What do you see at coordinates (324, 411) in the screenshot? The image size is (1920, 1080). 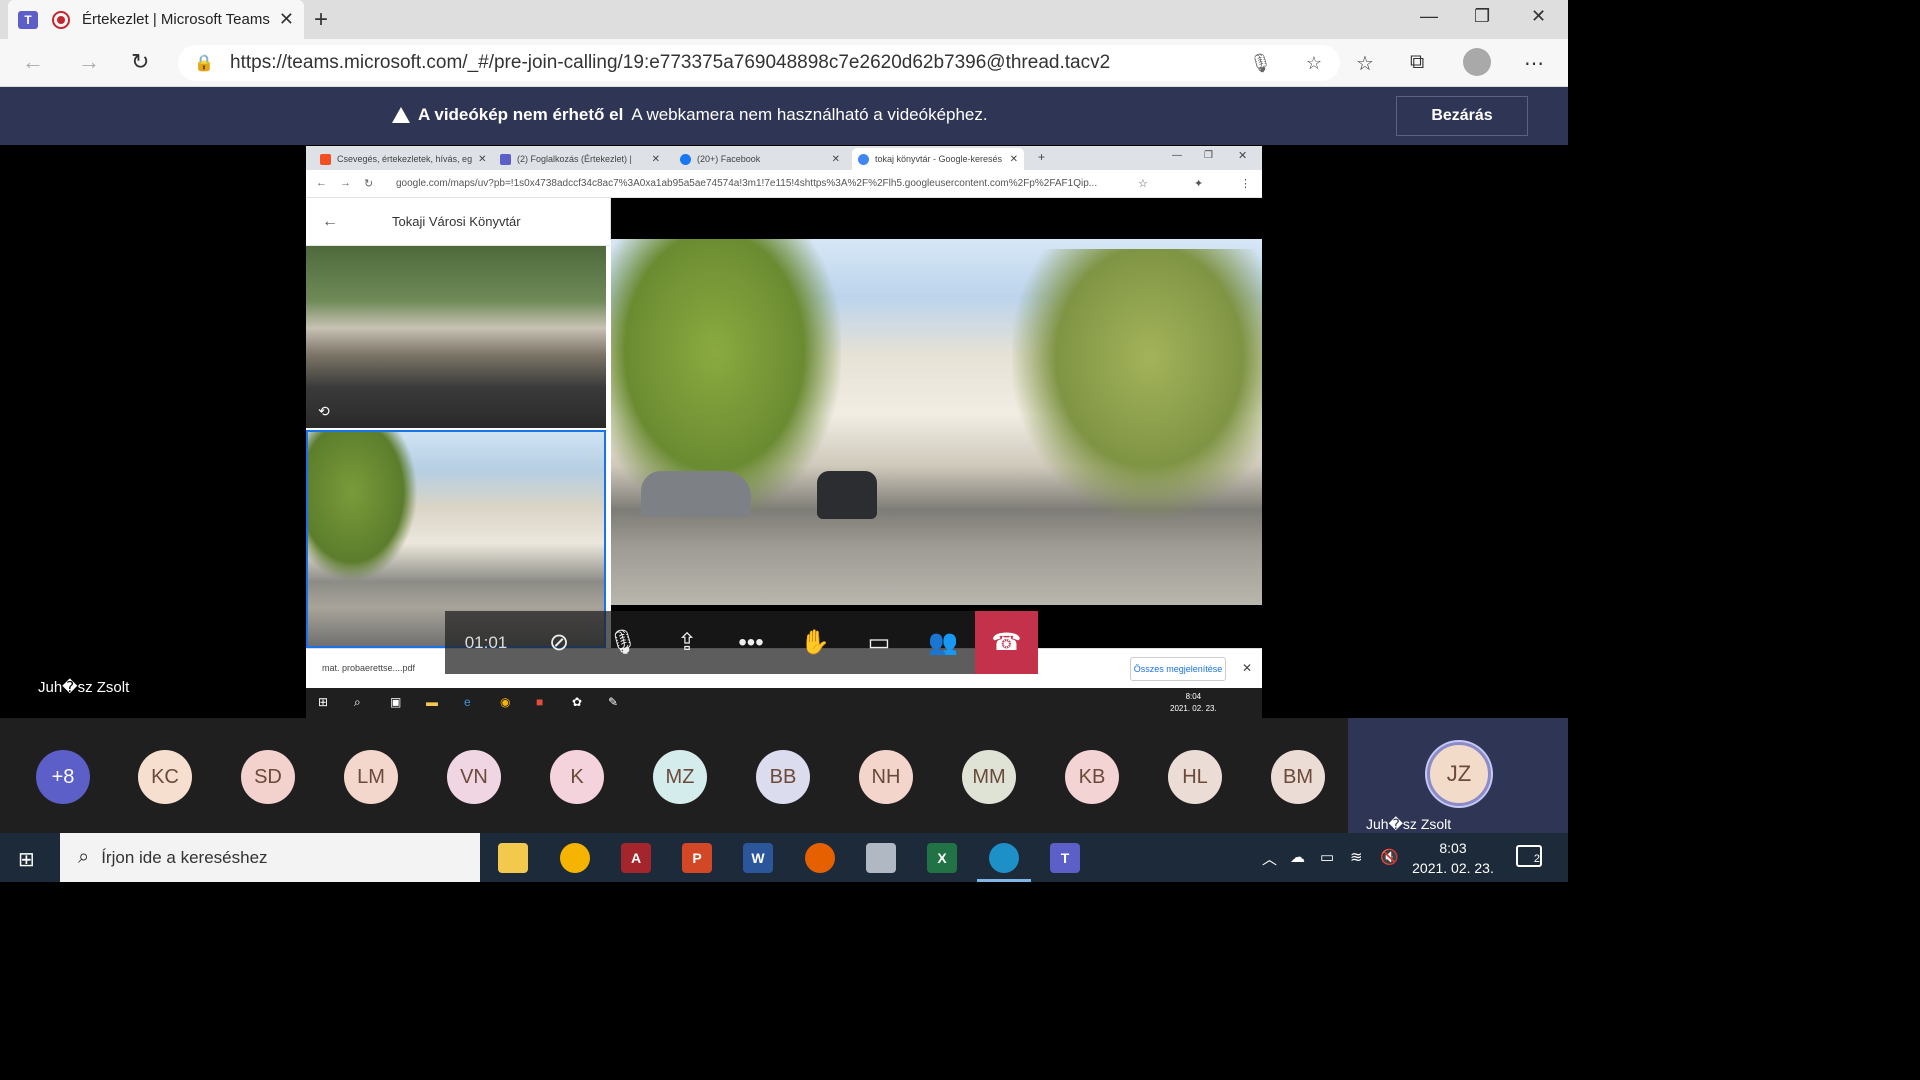 I see `rotate-icon: ⟲` at bounding box center [324, 411].